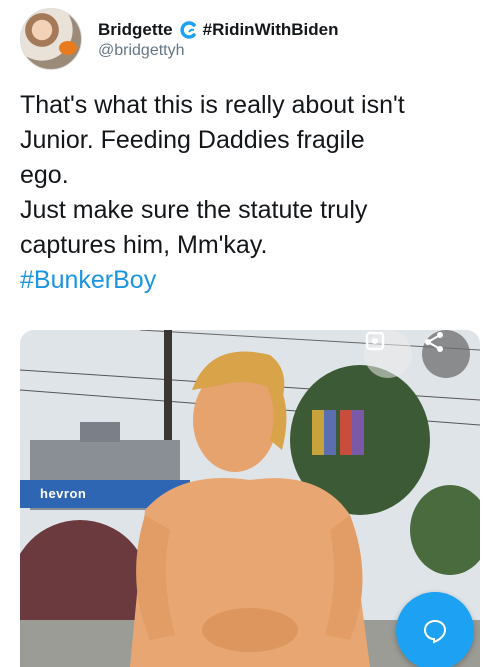 The image size is (500, 667). Describe the element at coordinates (388, 354) in the screenshot. I see `expand-button` at that location.